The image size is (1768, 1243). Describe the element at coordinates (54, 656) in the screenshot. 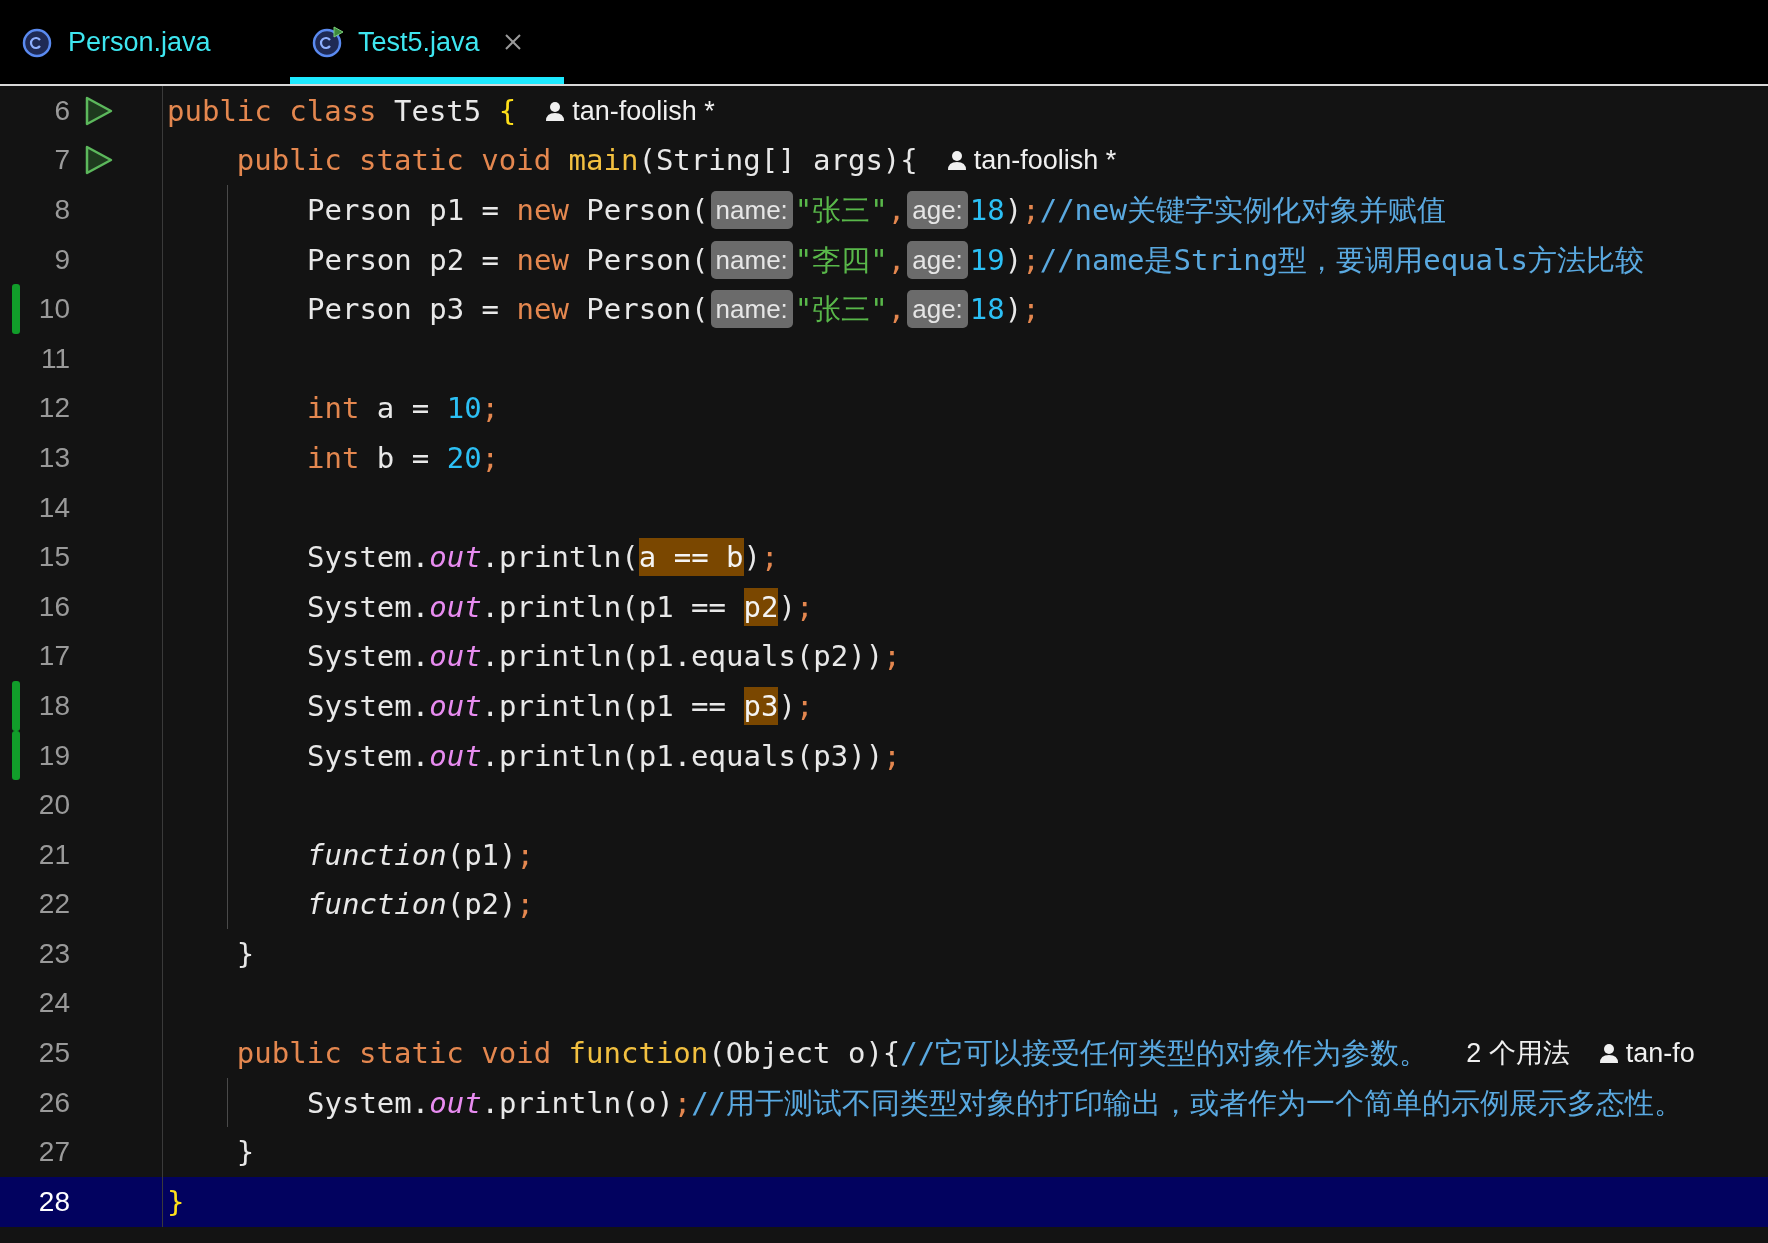

I see `line-number: 17` at that location.